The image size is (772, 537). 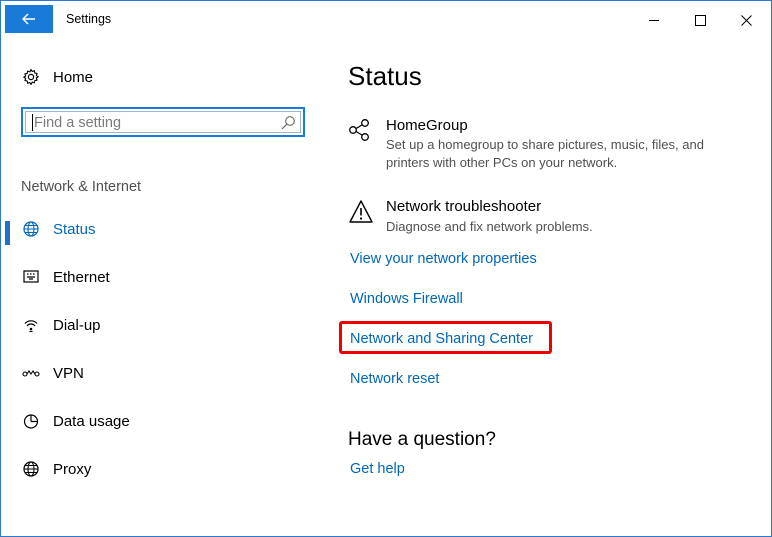 What do you see at coordinates (163, 122) in the screenshot?
I see `search-input: Find a setting` at bounding box center [163, 122].